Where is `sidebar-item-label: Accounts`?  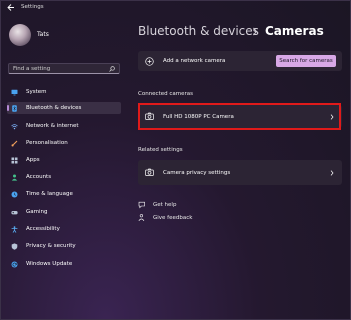
sidebar-item-label: Accounts is located at coordinates (39, 177).